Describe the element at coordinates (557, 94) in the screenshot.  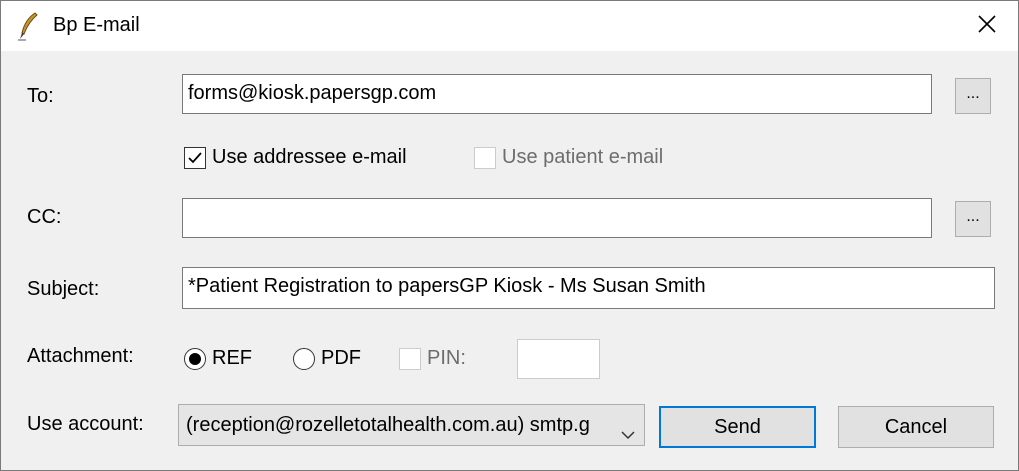
I see `to-input: forms@kiosk.papersgp.com` at that location.